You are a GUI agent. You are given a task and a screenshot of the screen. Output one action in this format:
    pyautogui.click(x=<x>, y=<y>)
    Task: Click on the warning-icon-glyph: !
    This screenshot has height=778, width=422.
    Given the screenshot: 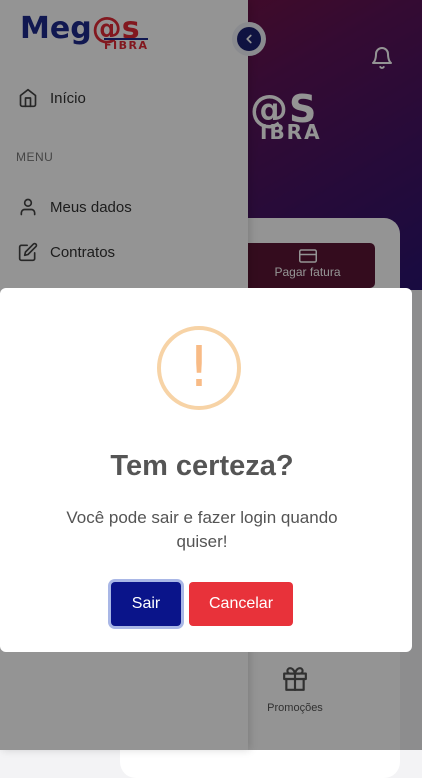 What is the action you would take?
    pyautogui.click(x=199, y=367)
    